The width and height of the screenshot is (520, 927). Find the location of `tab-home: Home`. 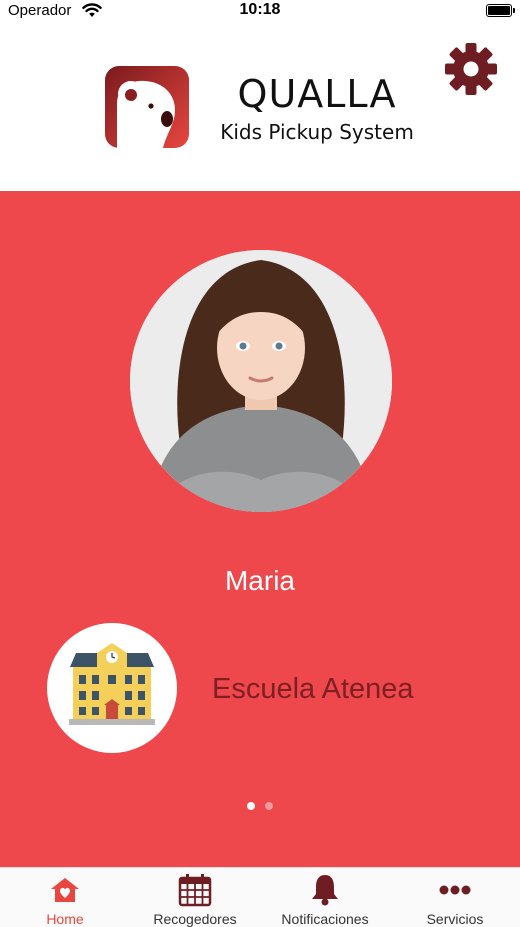

tab-home: Home is located at coordinates (65, 897).